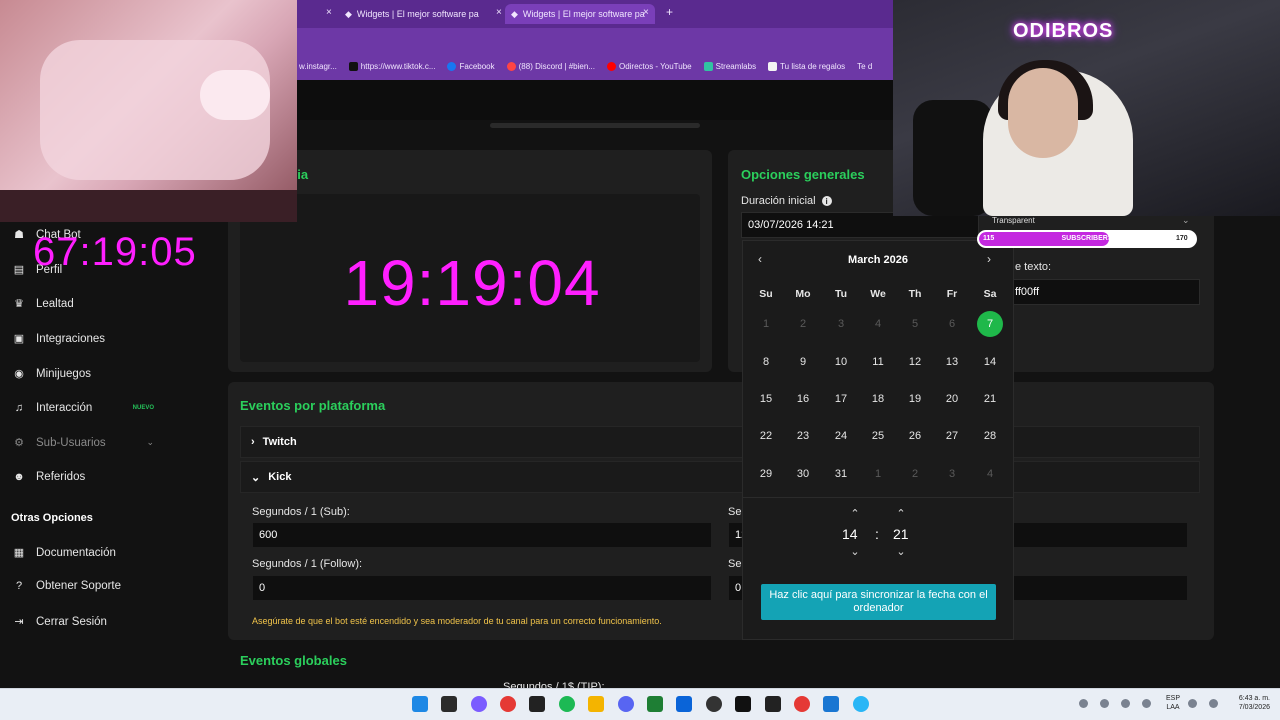  What do you see at coordinates (508, 704) in the screenshot?
I see `chrome-icon` at bounding box center [508, 704].